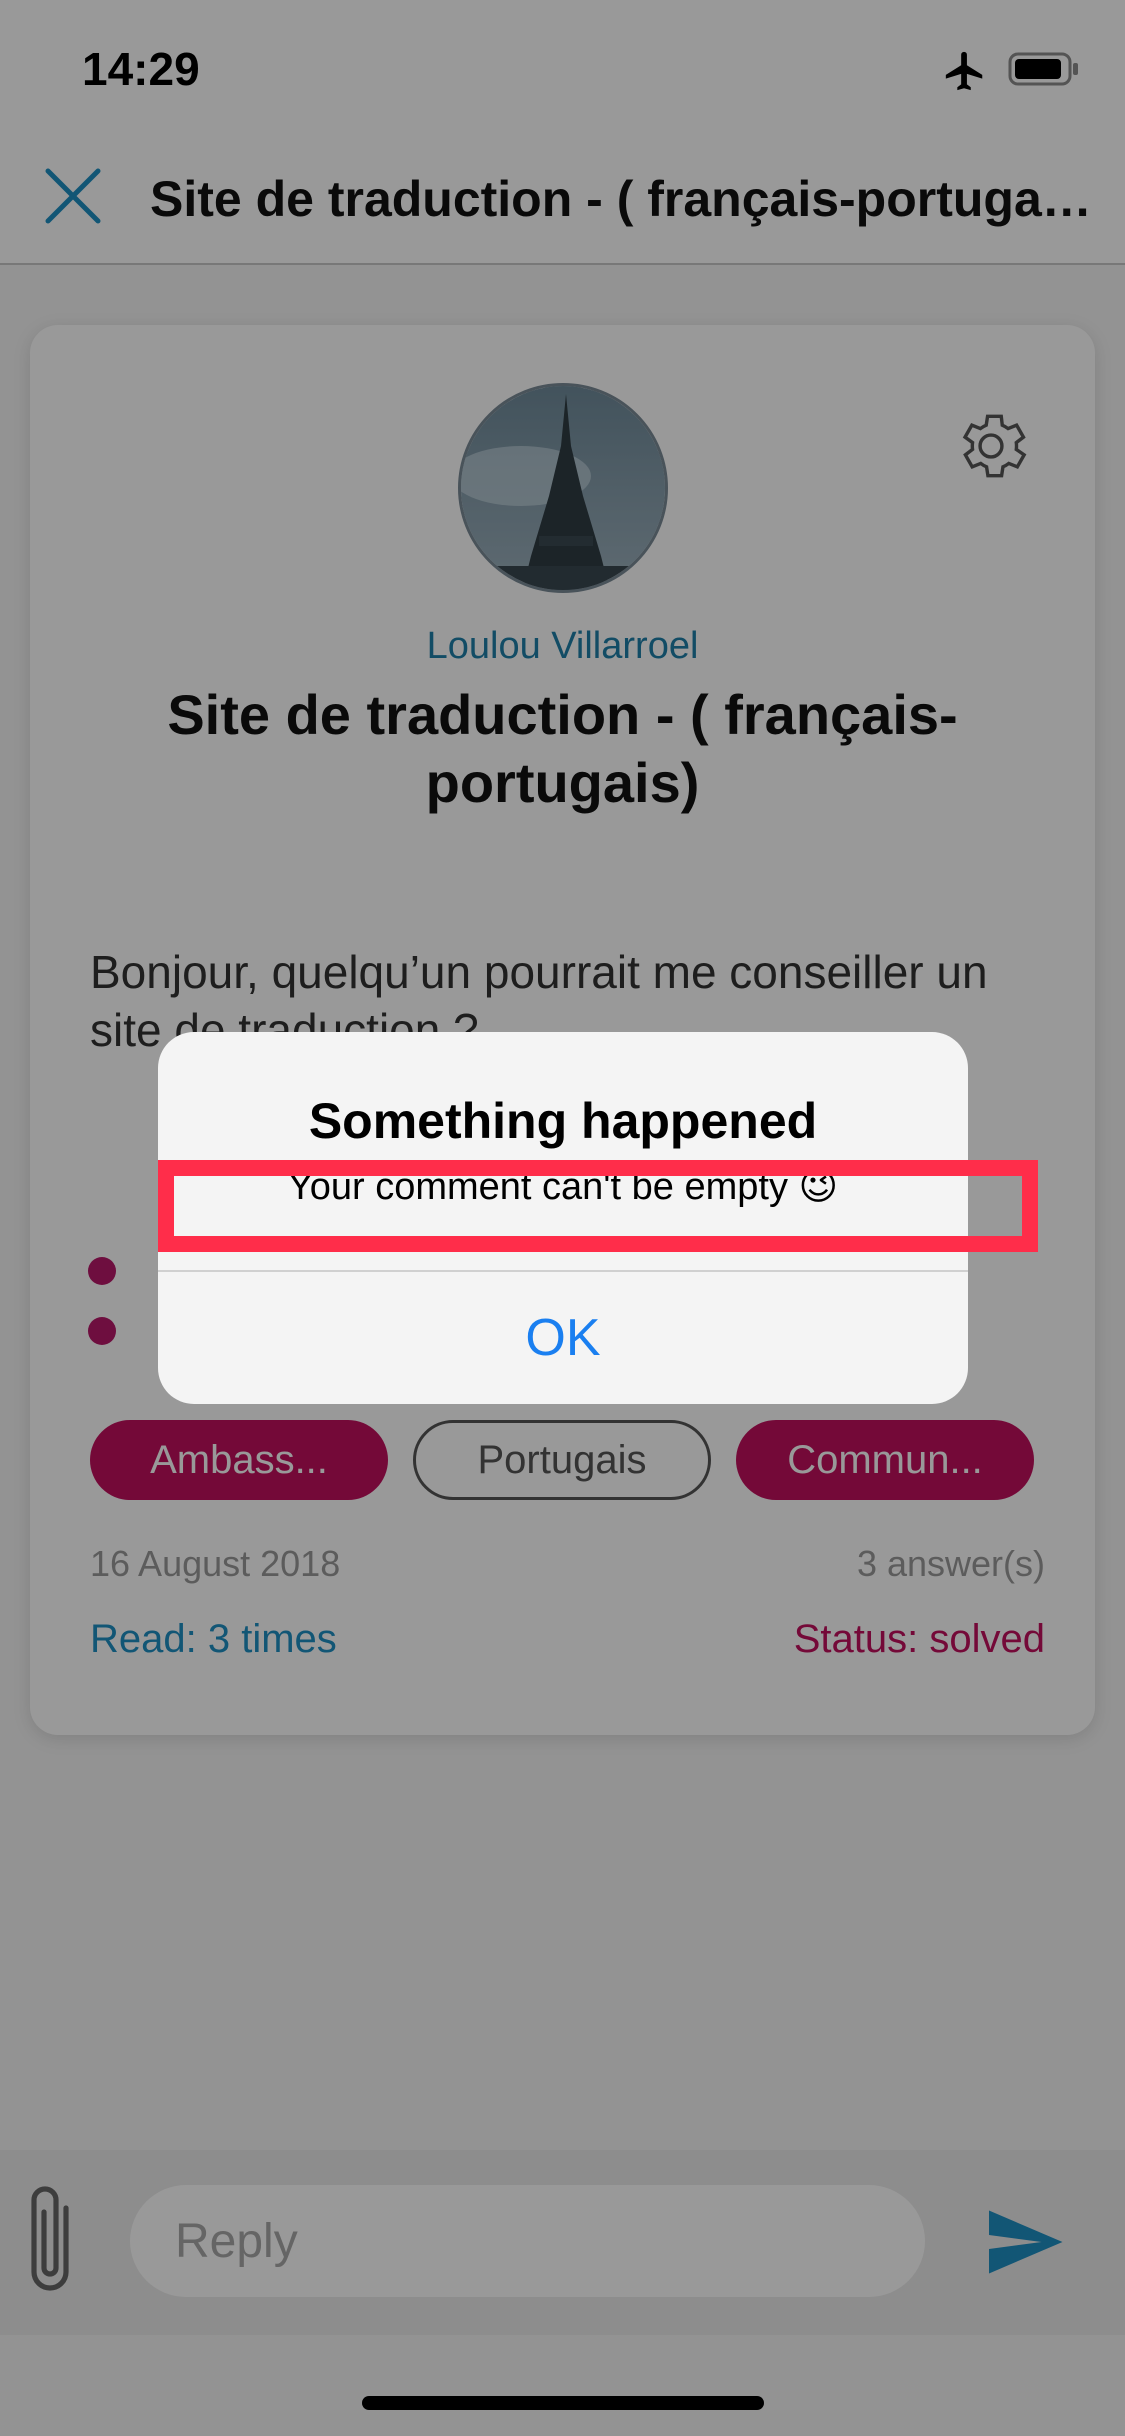 This screenshot has height=2436, width=1125. I want to click on ok-button: OK, so click(563, 1338).